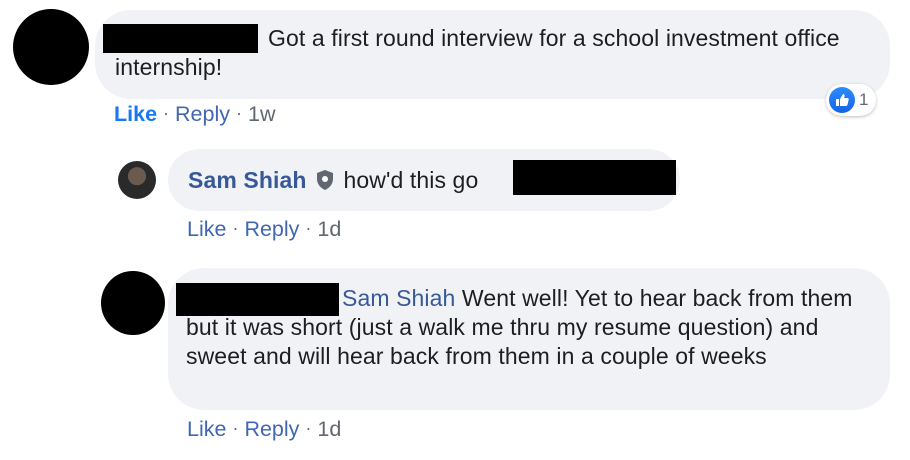  I want to click on comment-actions: Like · Reply · 1w, so click(195, 114).